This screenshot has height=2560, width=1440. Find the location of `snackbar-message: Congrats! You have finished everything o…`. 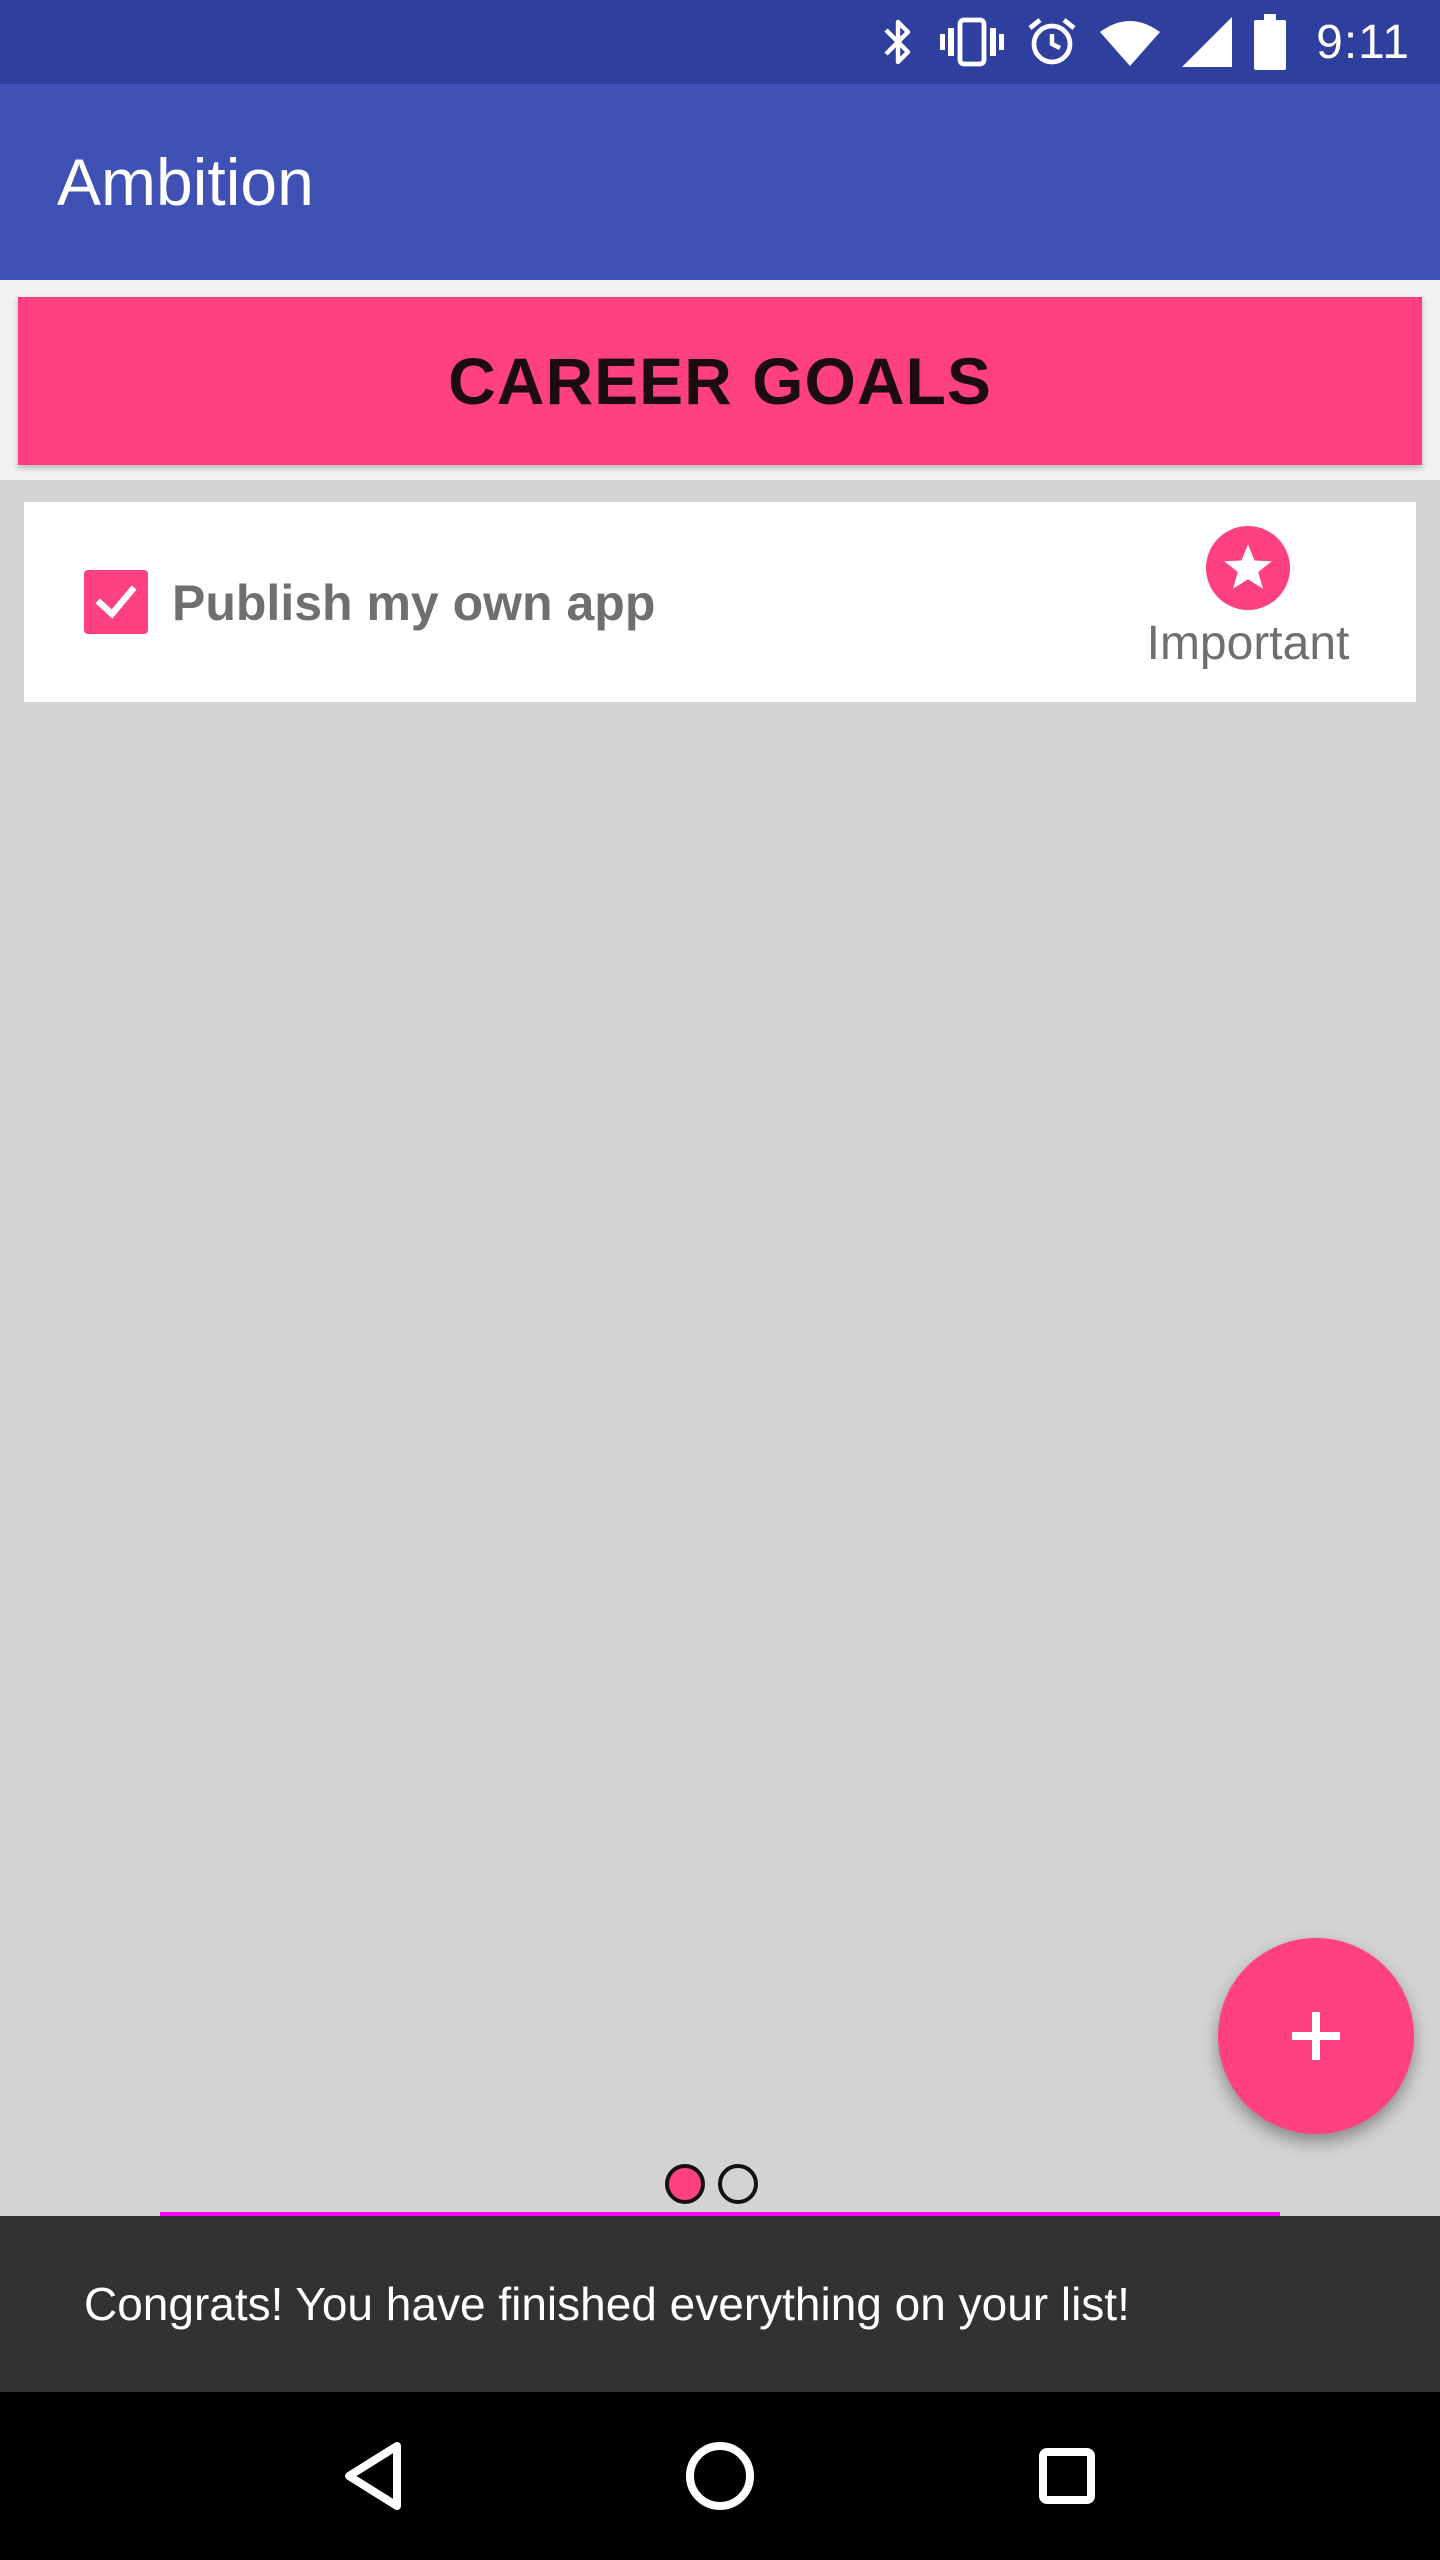

snackbar-message: Congrats! You have finished everything o… is located at coordinates (607, 2304).